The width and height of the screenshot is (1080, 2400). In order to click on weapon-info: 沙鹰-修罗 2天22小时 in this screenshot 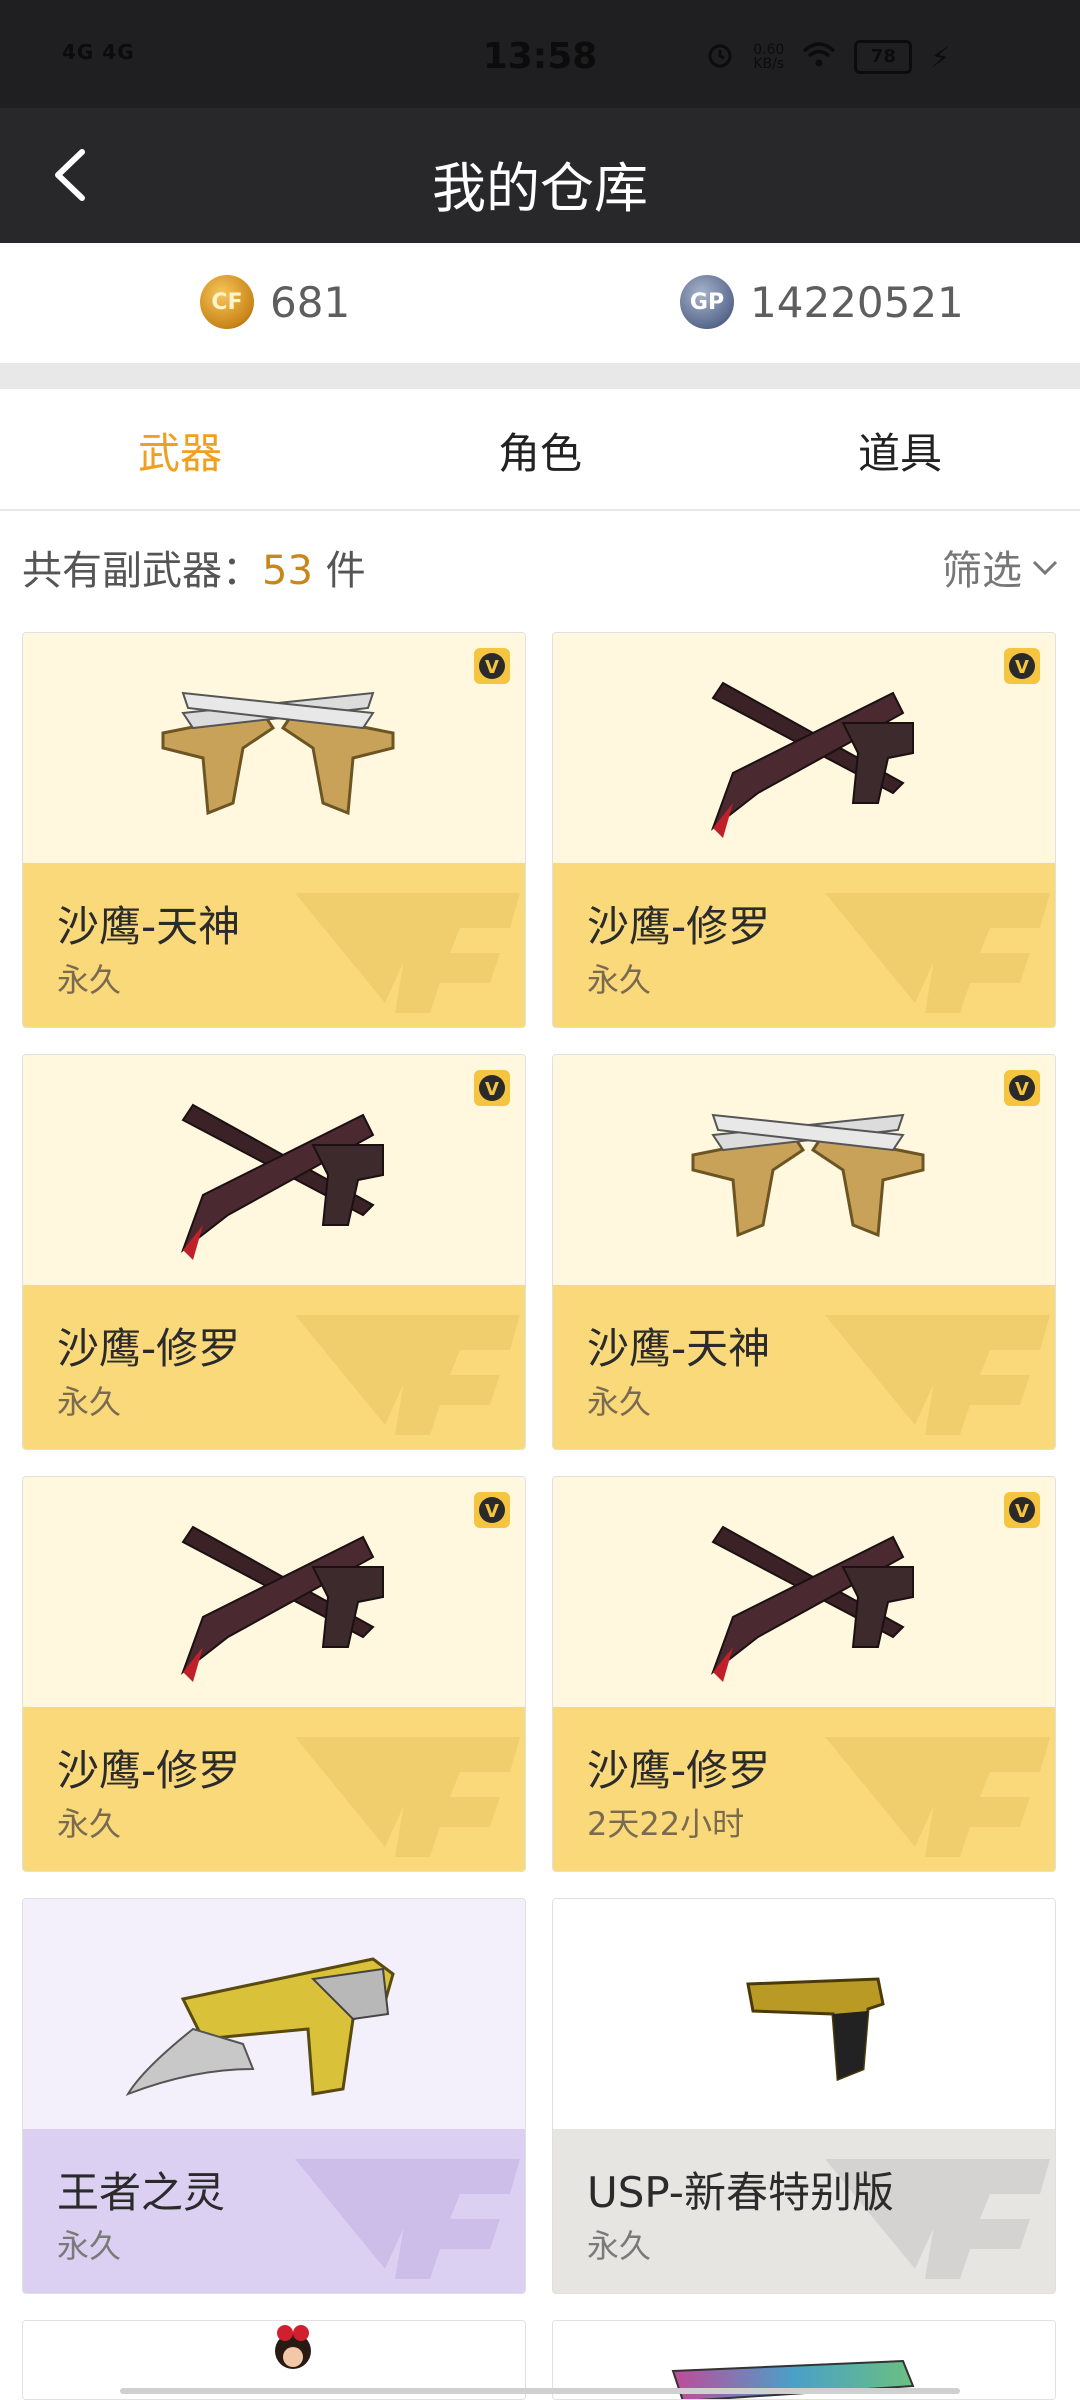, I will do `click(804, 1789)`.